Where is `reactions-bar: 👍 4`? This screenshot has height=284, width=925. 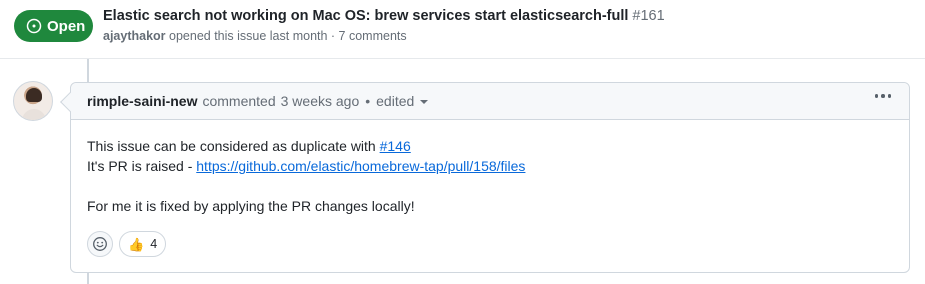
reactions-bar: 👍 4 is located at coordinates (127, 244).